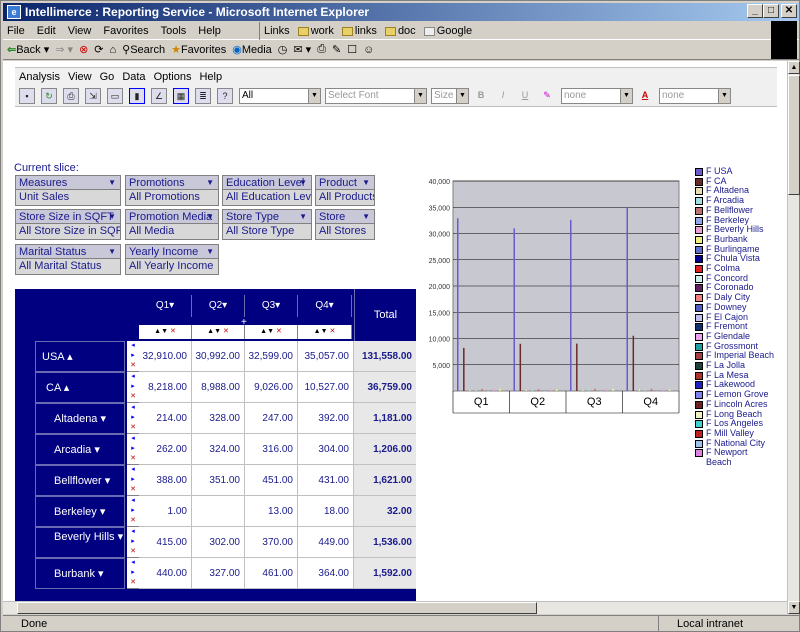  What do you see at coordinates (143, 49) in the screenshot?
I see `search-button: ⚲Search` at bounding box center [143, 49].